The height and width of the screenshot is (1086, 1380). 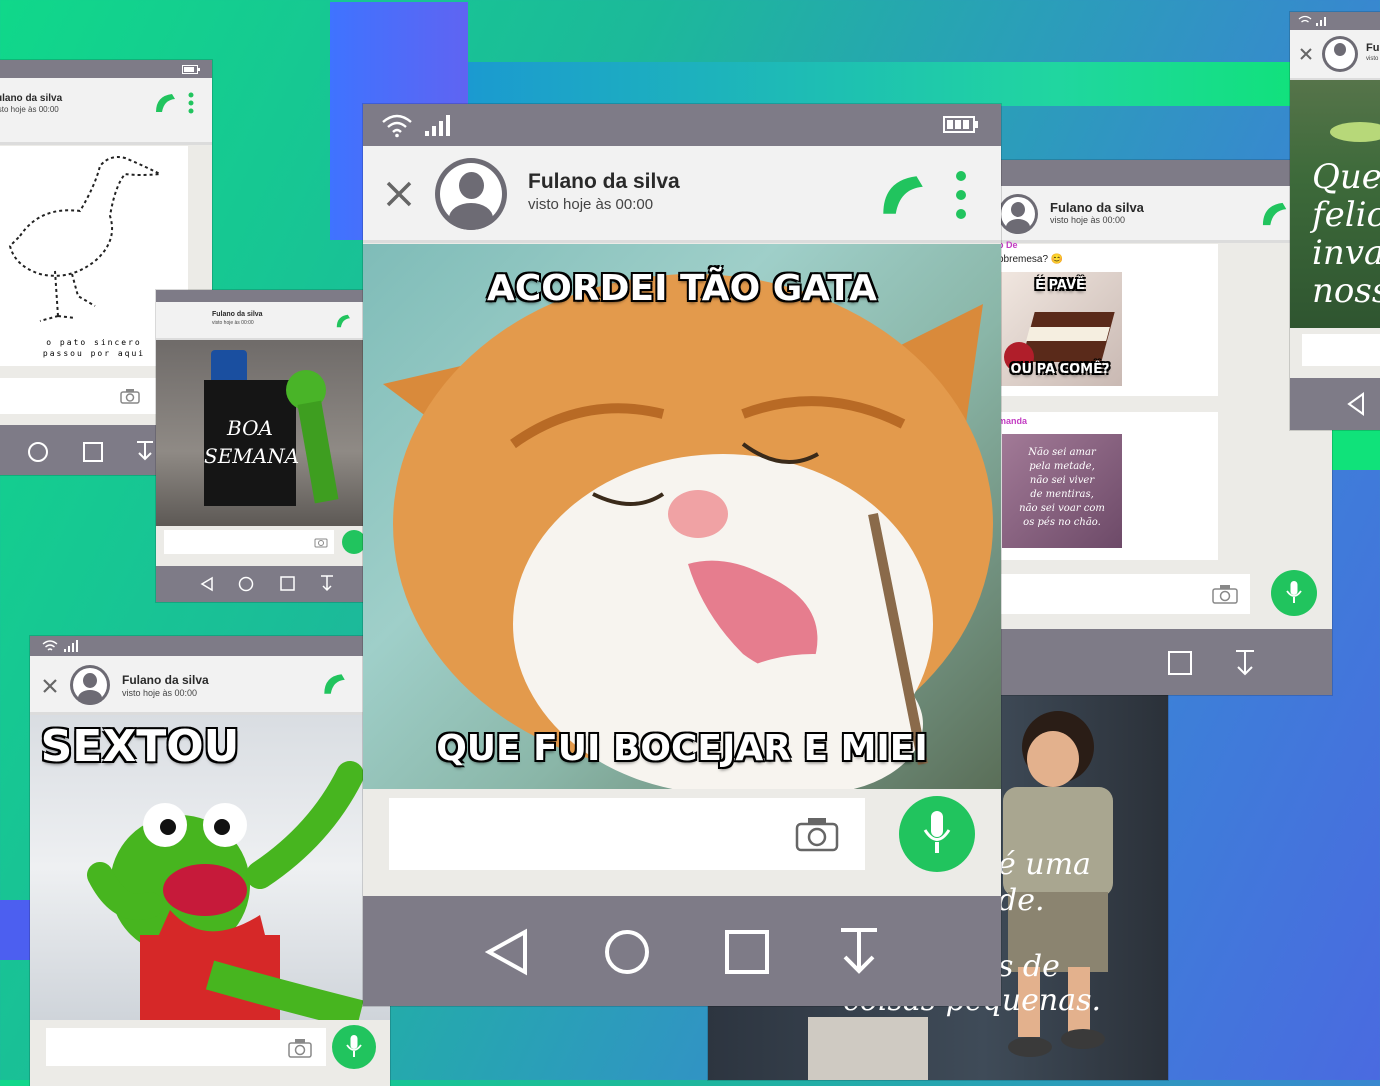 I want to click on quote-line-3: invad, so click(x=1346, y=253).